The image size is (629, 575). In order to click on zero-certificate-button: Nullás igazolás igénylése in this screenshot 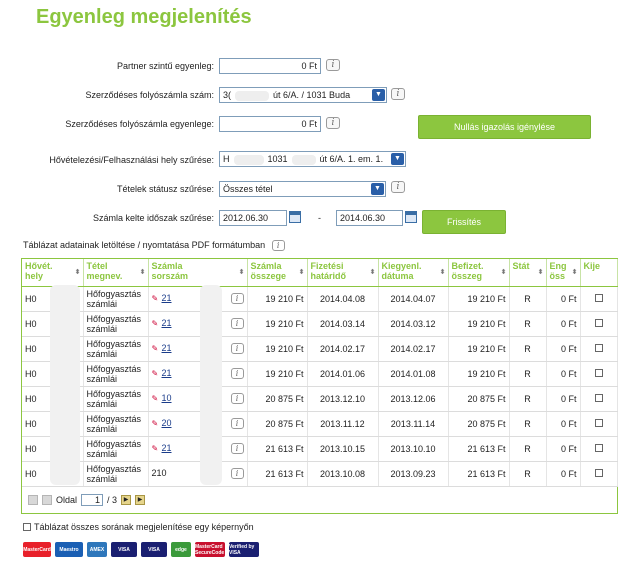, I will do `click(504, 127)`.